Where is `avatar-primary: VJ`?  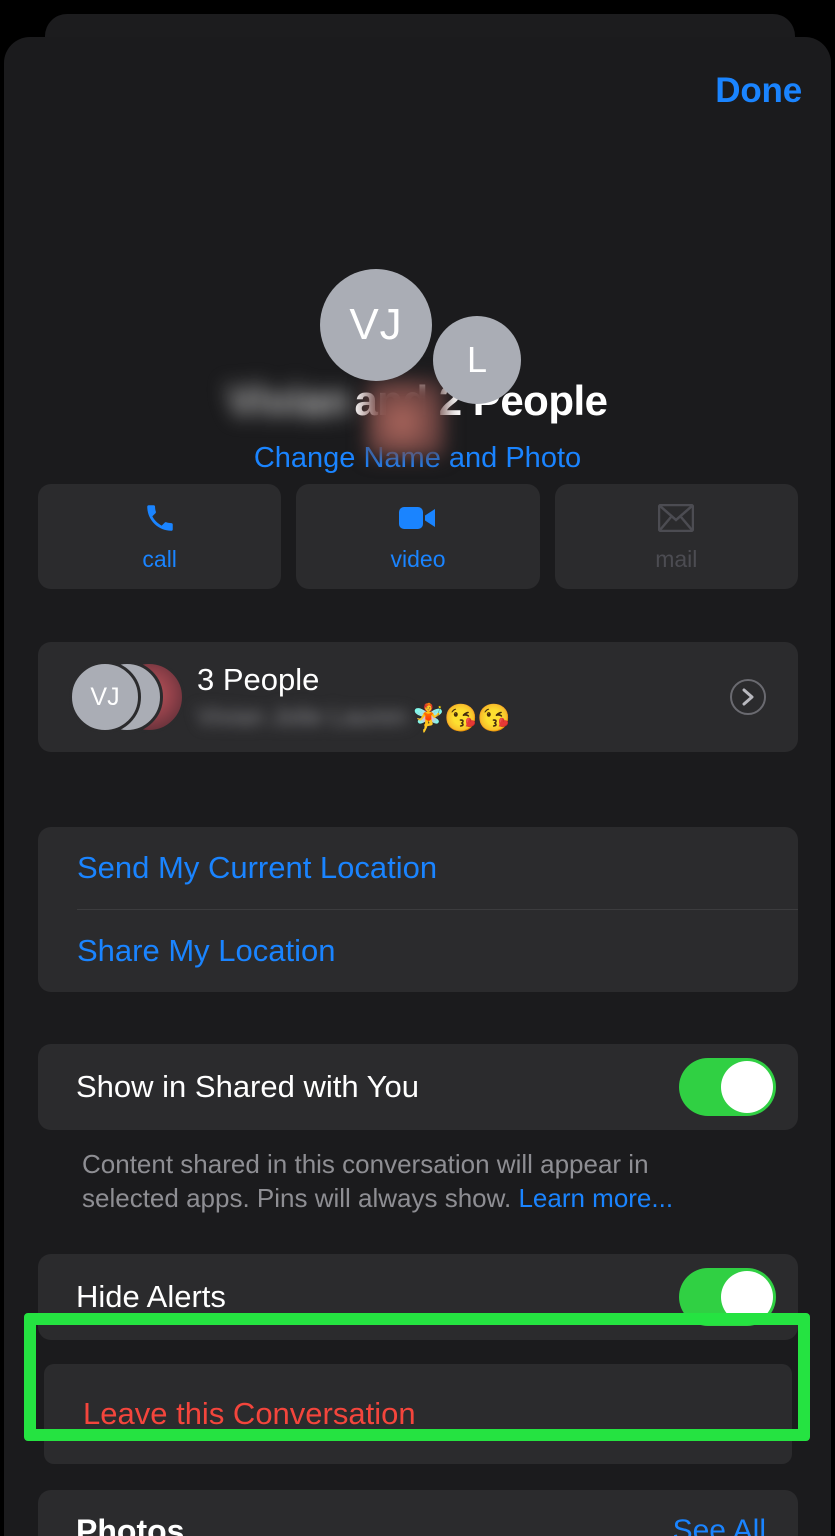
avatar-primary: VJ is located at coordinates (376, 325).